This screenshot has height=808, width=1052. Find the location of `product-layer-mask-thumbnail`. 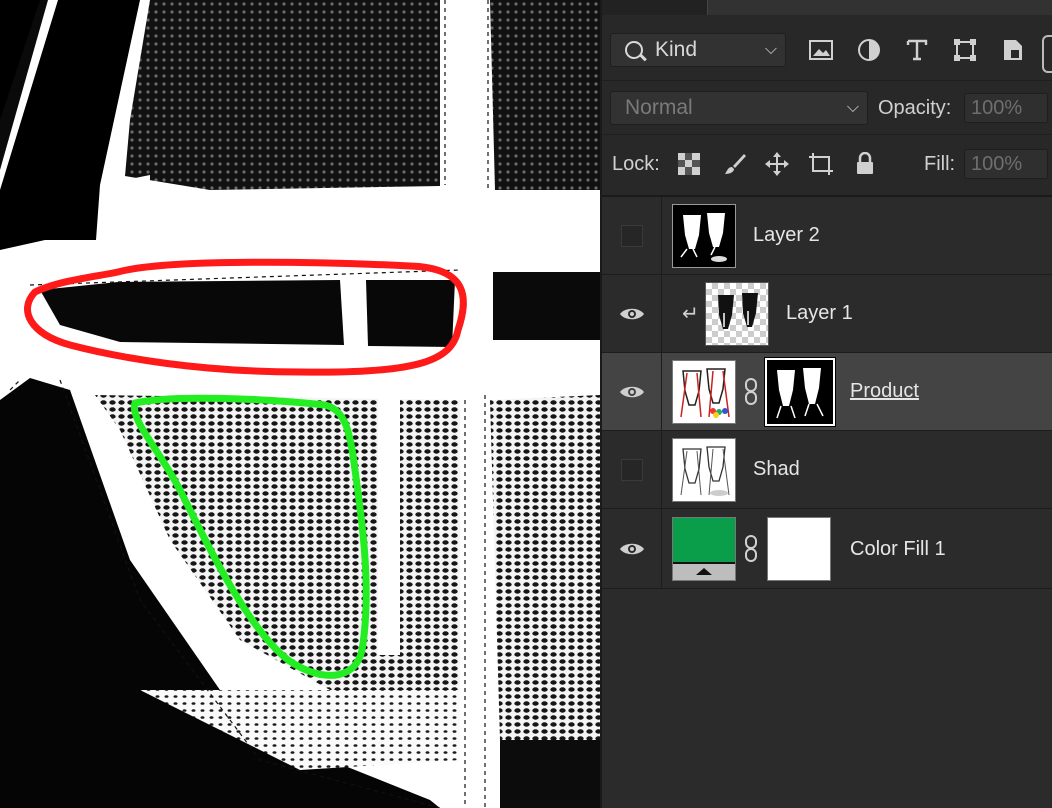

product-layer-mask-thumbnail is located at coordinates (800, 392).